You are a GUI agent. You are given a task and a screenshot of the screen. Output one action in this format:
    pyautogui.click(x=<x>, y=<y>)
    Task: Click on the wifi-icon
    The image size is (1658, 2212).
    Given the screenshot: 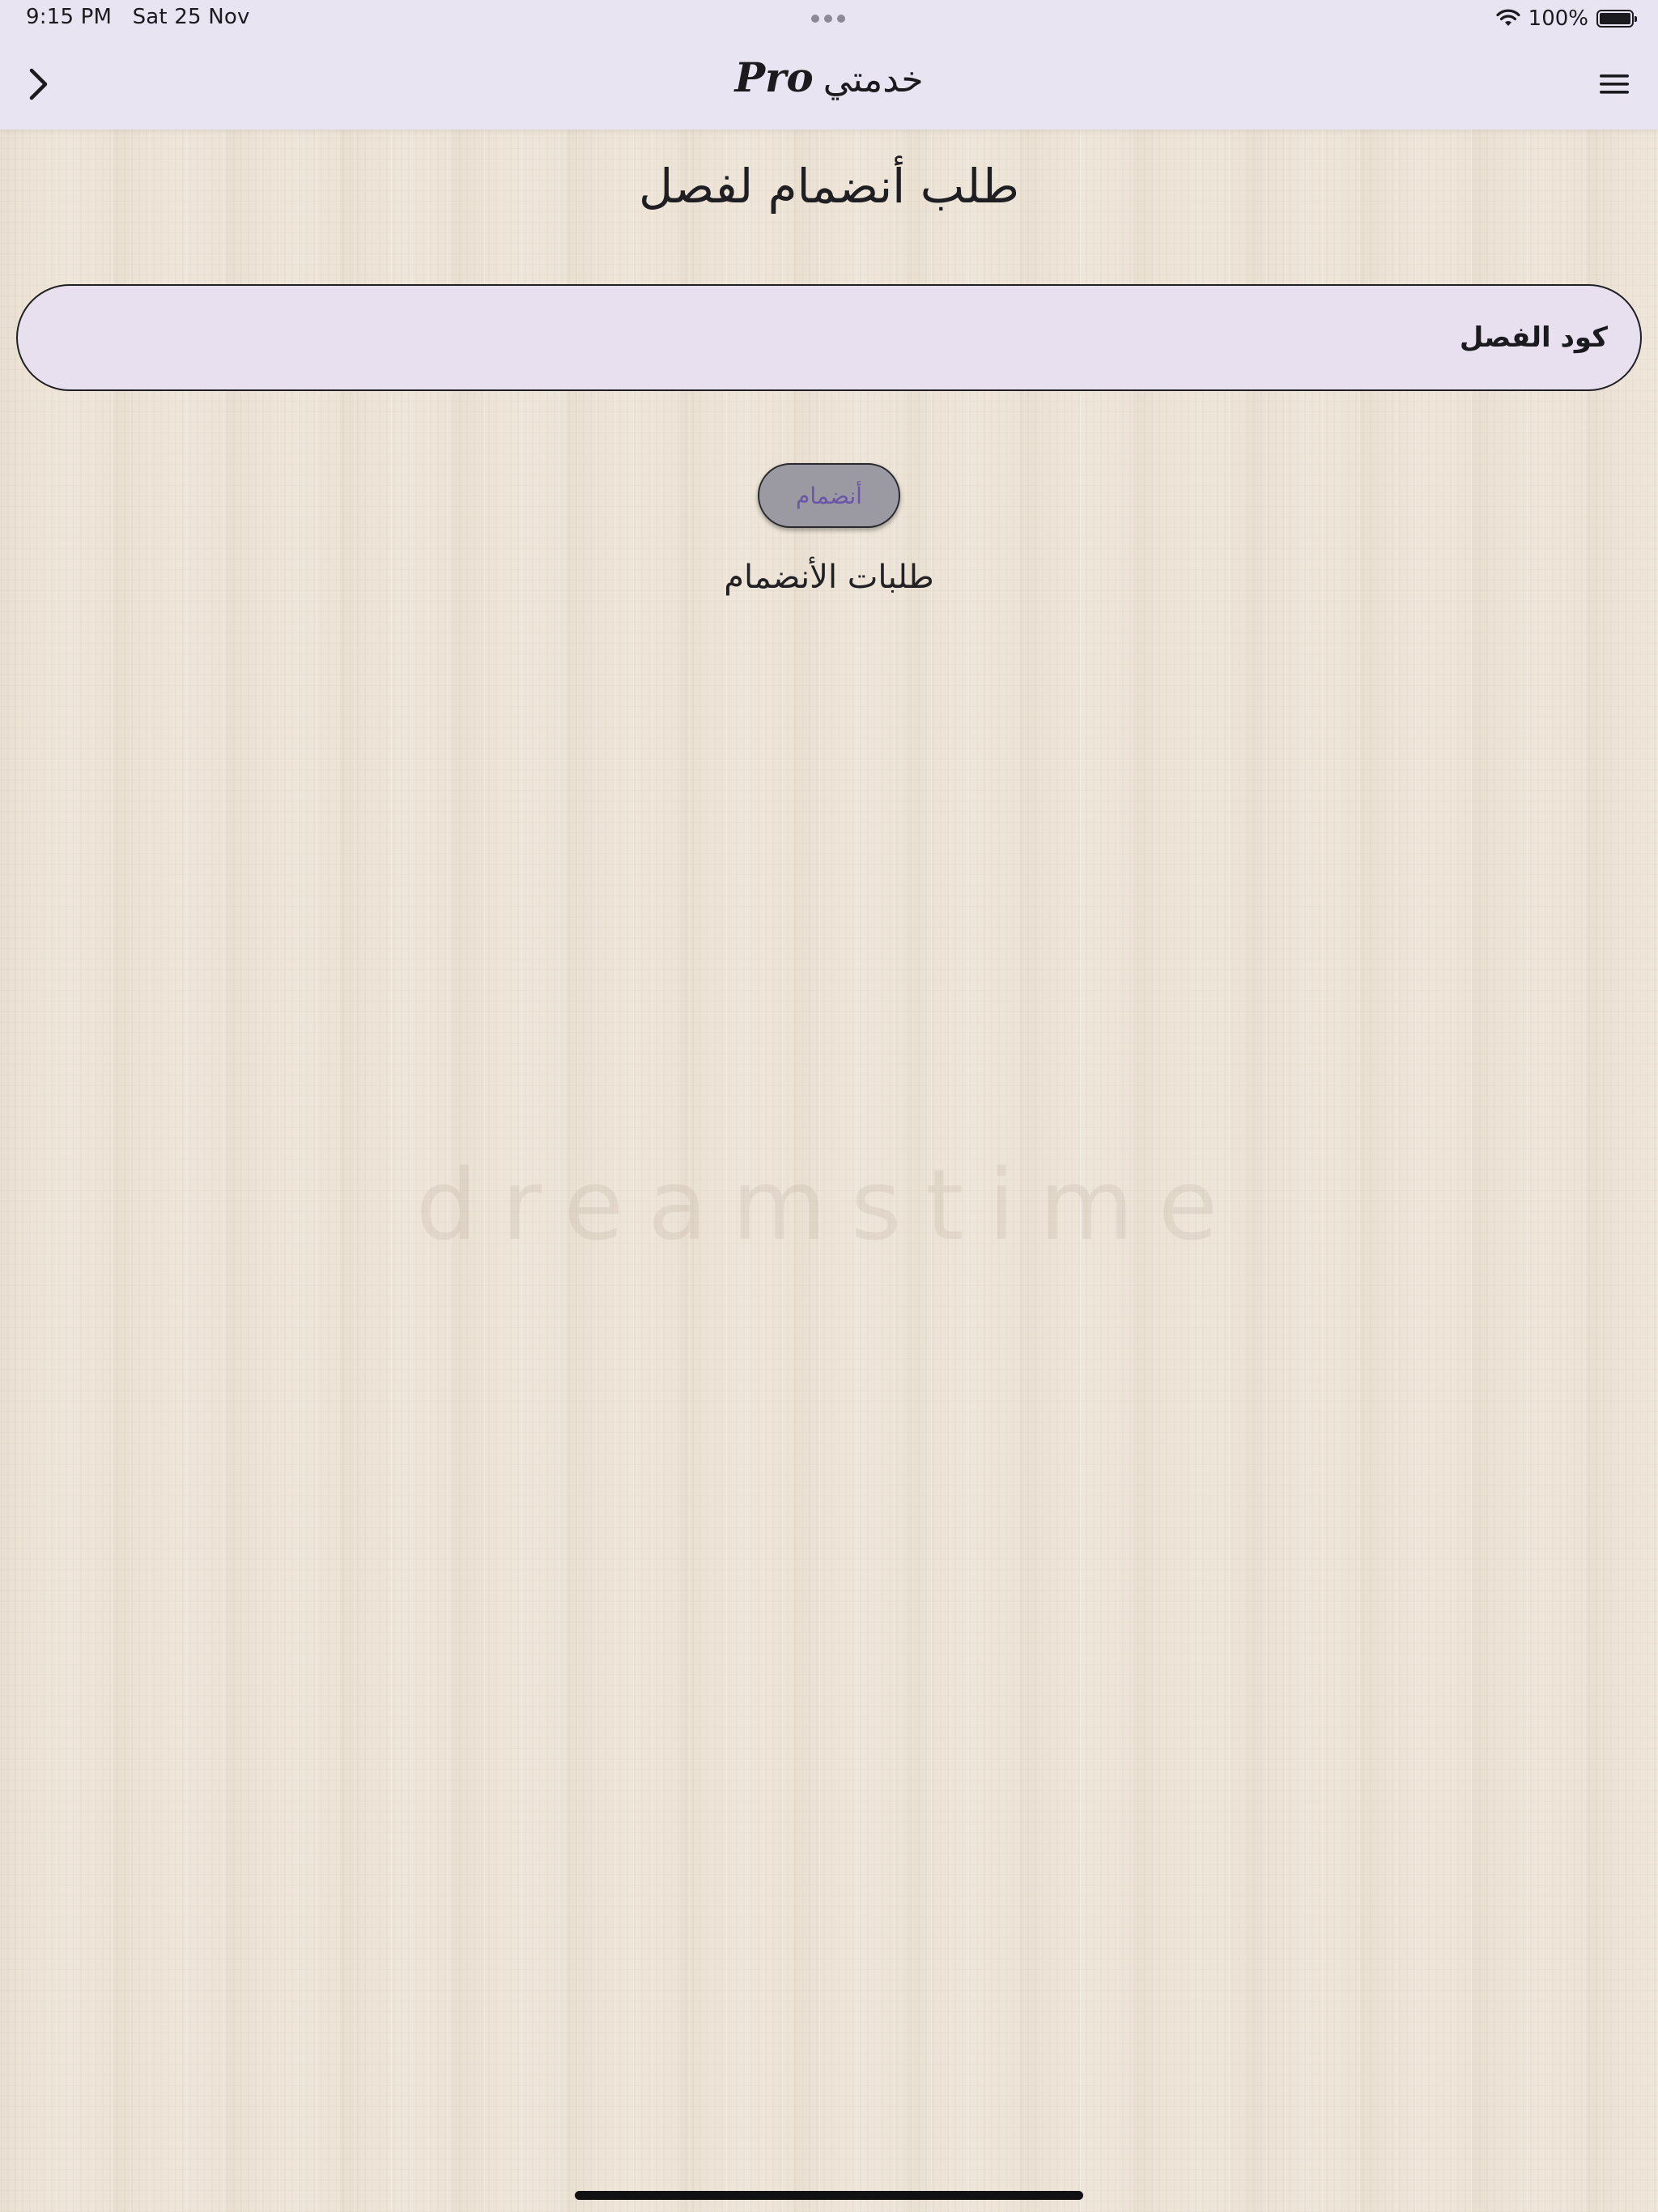 What is the action you would take?
    pyautogui.click(x=1508, y=18)
    